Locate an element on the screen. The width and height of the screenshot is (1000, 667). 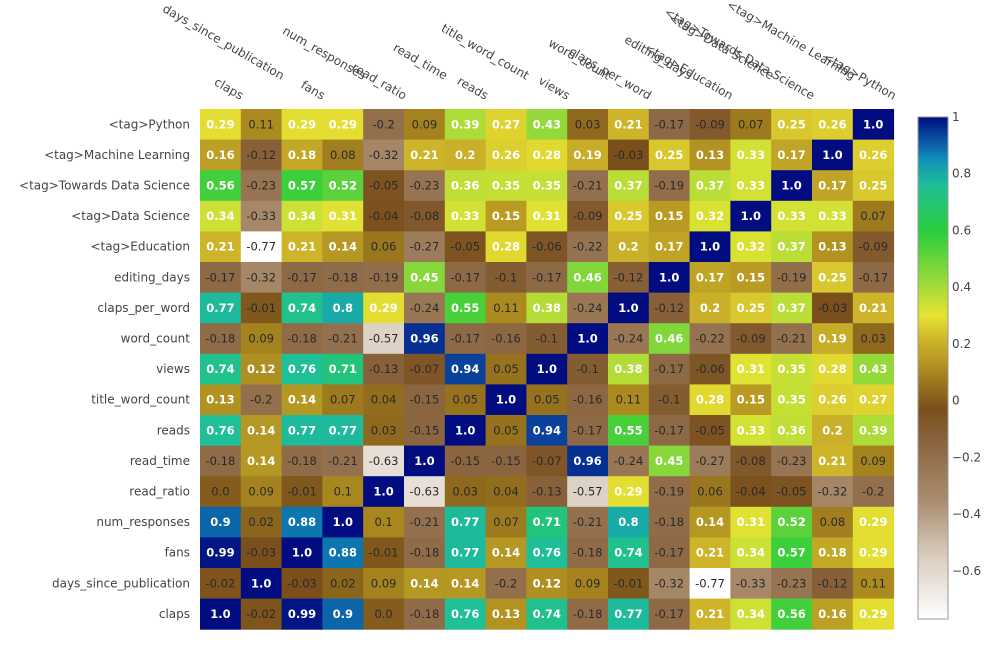
cell-value-label: 0.11 is located at coordinates (261, 124).